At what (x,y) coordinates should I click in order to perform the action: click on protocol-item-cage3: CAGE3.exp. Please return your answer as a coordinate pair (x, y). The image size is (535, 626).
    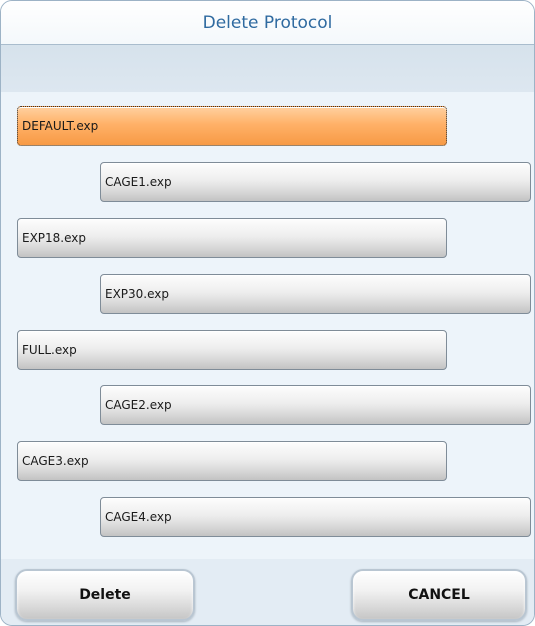
    Looking at the image, I should click on (232, 461).